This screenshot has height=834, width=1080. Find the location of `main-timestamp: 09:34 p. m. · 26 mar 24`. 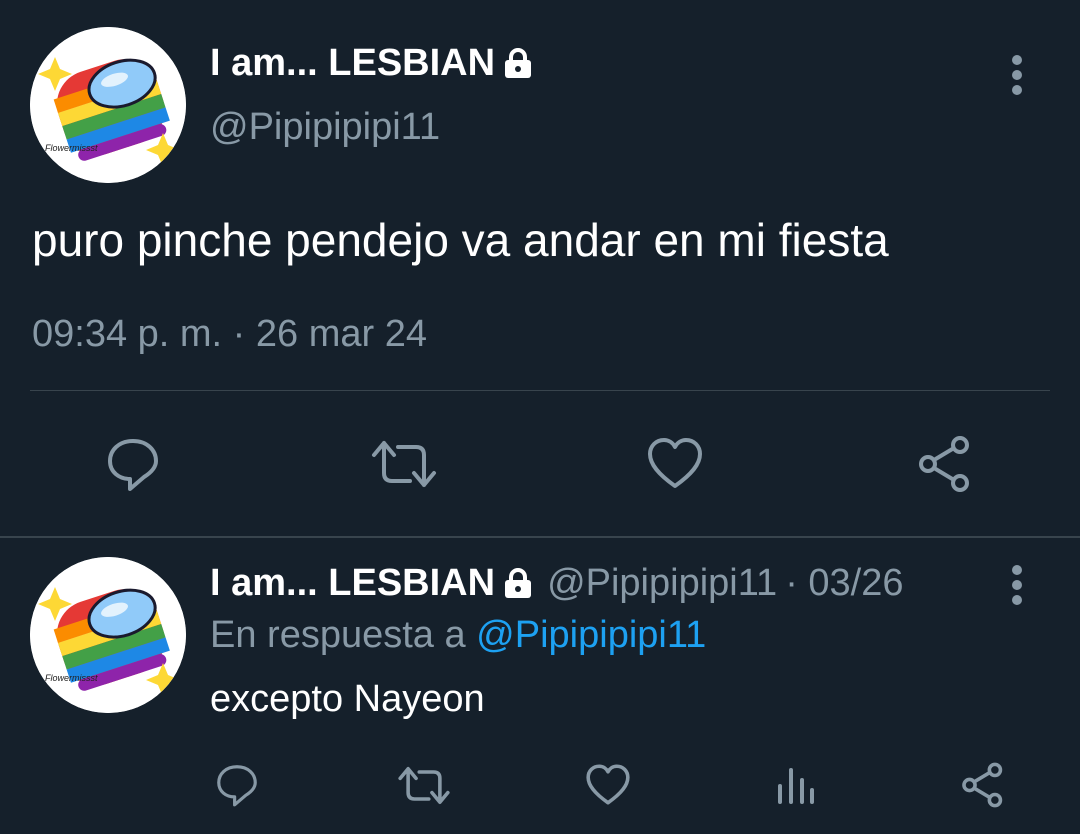

main-timestamp: 09:34 p. m. · 26 mar 24 is located at coordinates (229, 334).